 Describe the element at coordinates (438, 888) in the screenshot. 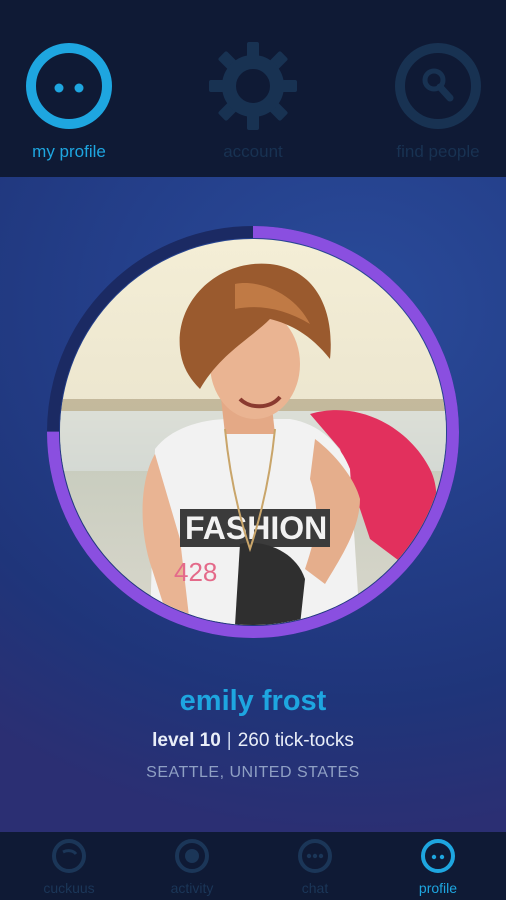

I see `tab-label: profile` at that location.